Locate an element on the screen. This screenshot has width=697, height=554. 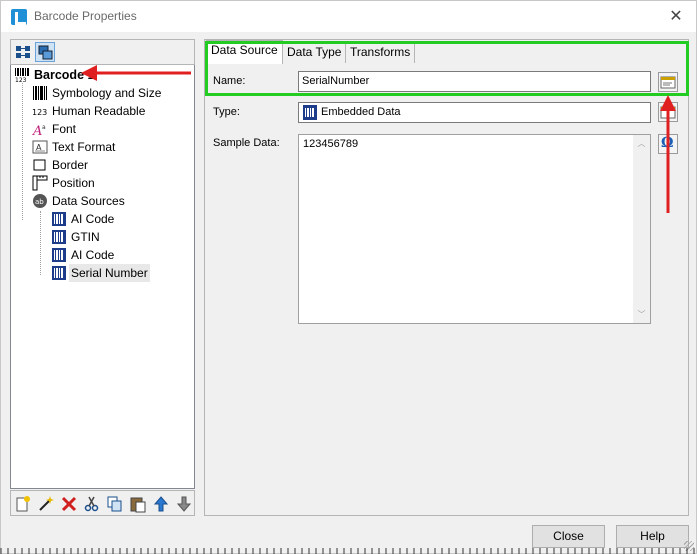
embedded-data-icon is located at coordinates (310, 112).